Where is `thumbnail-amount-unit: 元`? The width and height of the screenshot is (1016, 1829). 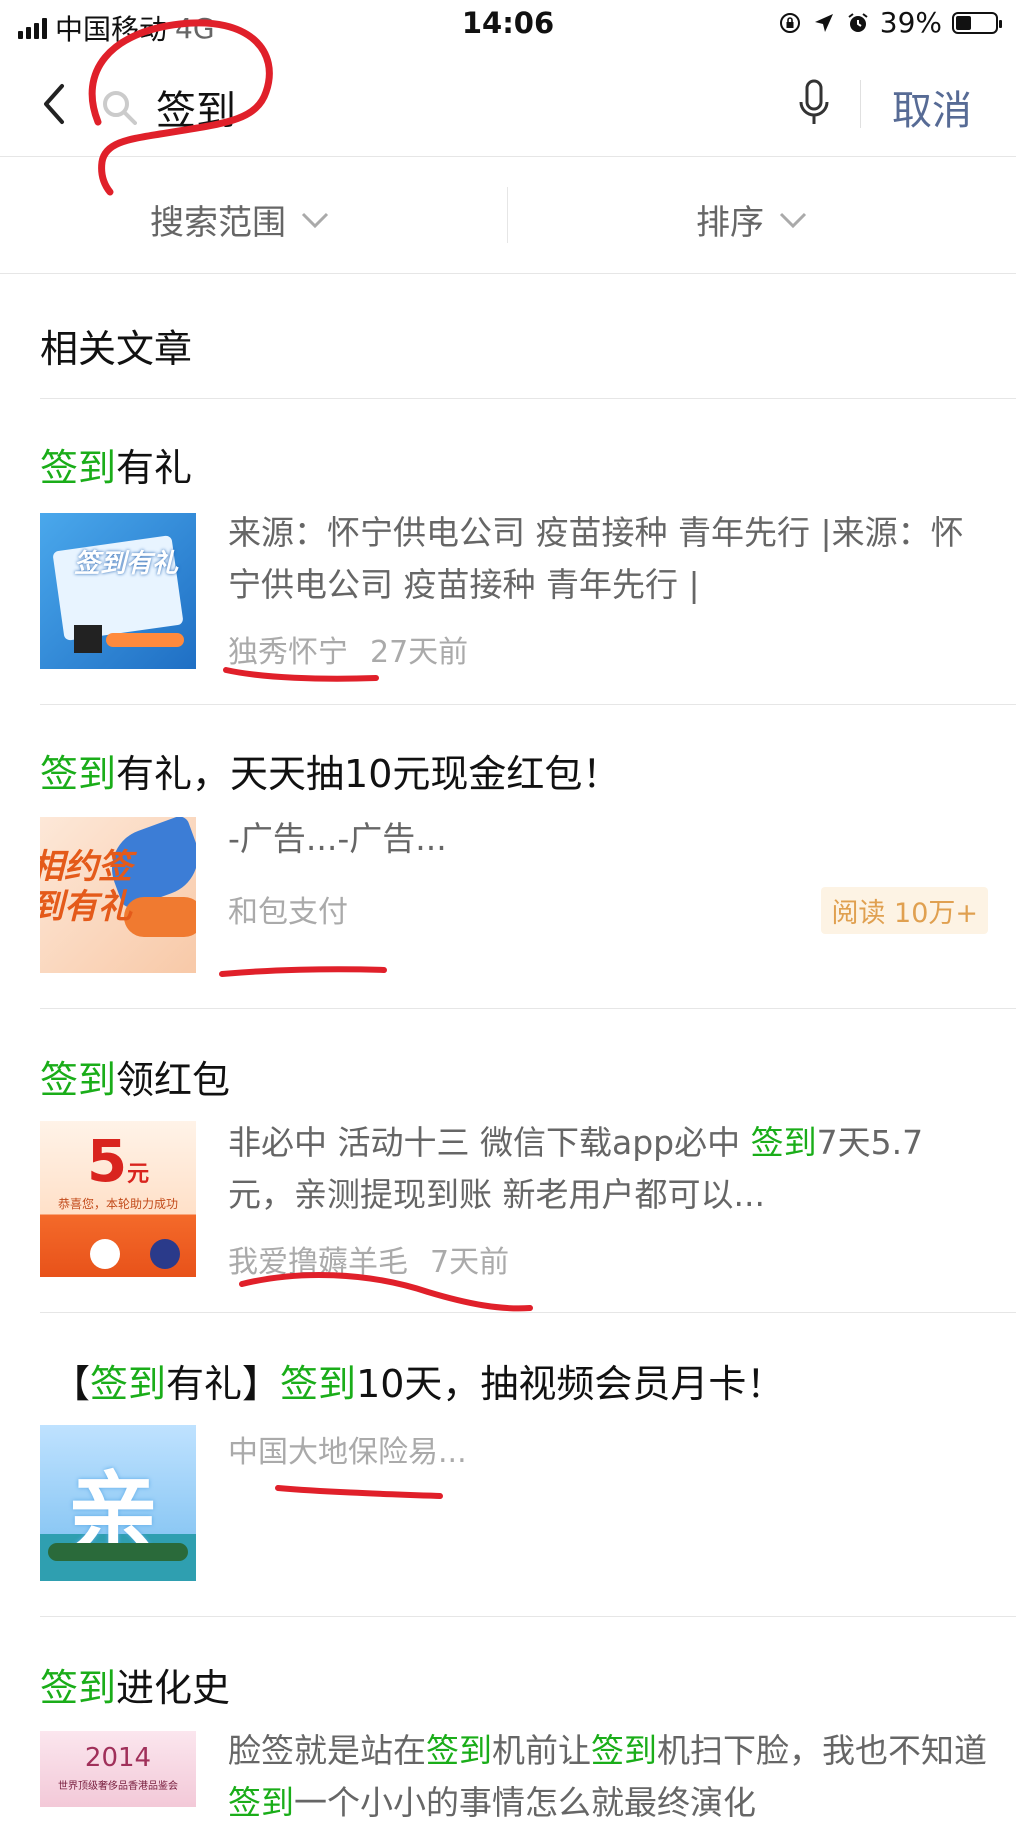 thumbnail-amount-unit: 元 is located at coordinates (138, 1174).